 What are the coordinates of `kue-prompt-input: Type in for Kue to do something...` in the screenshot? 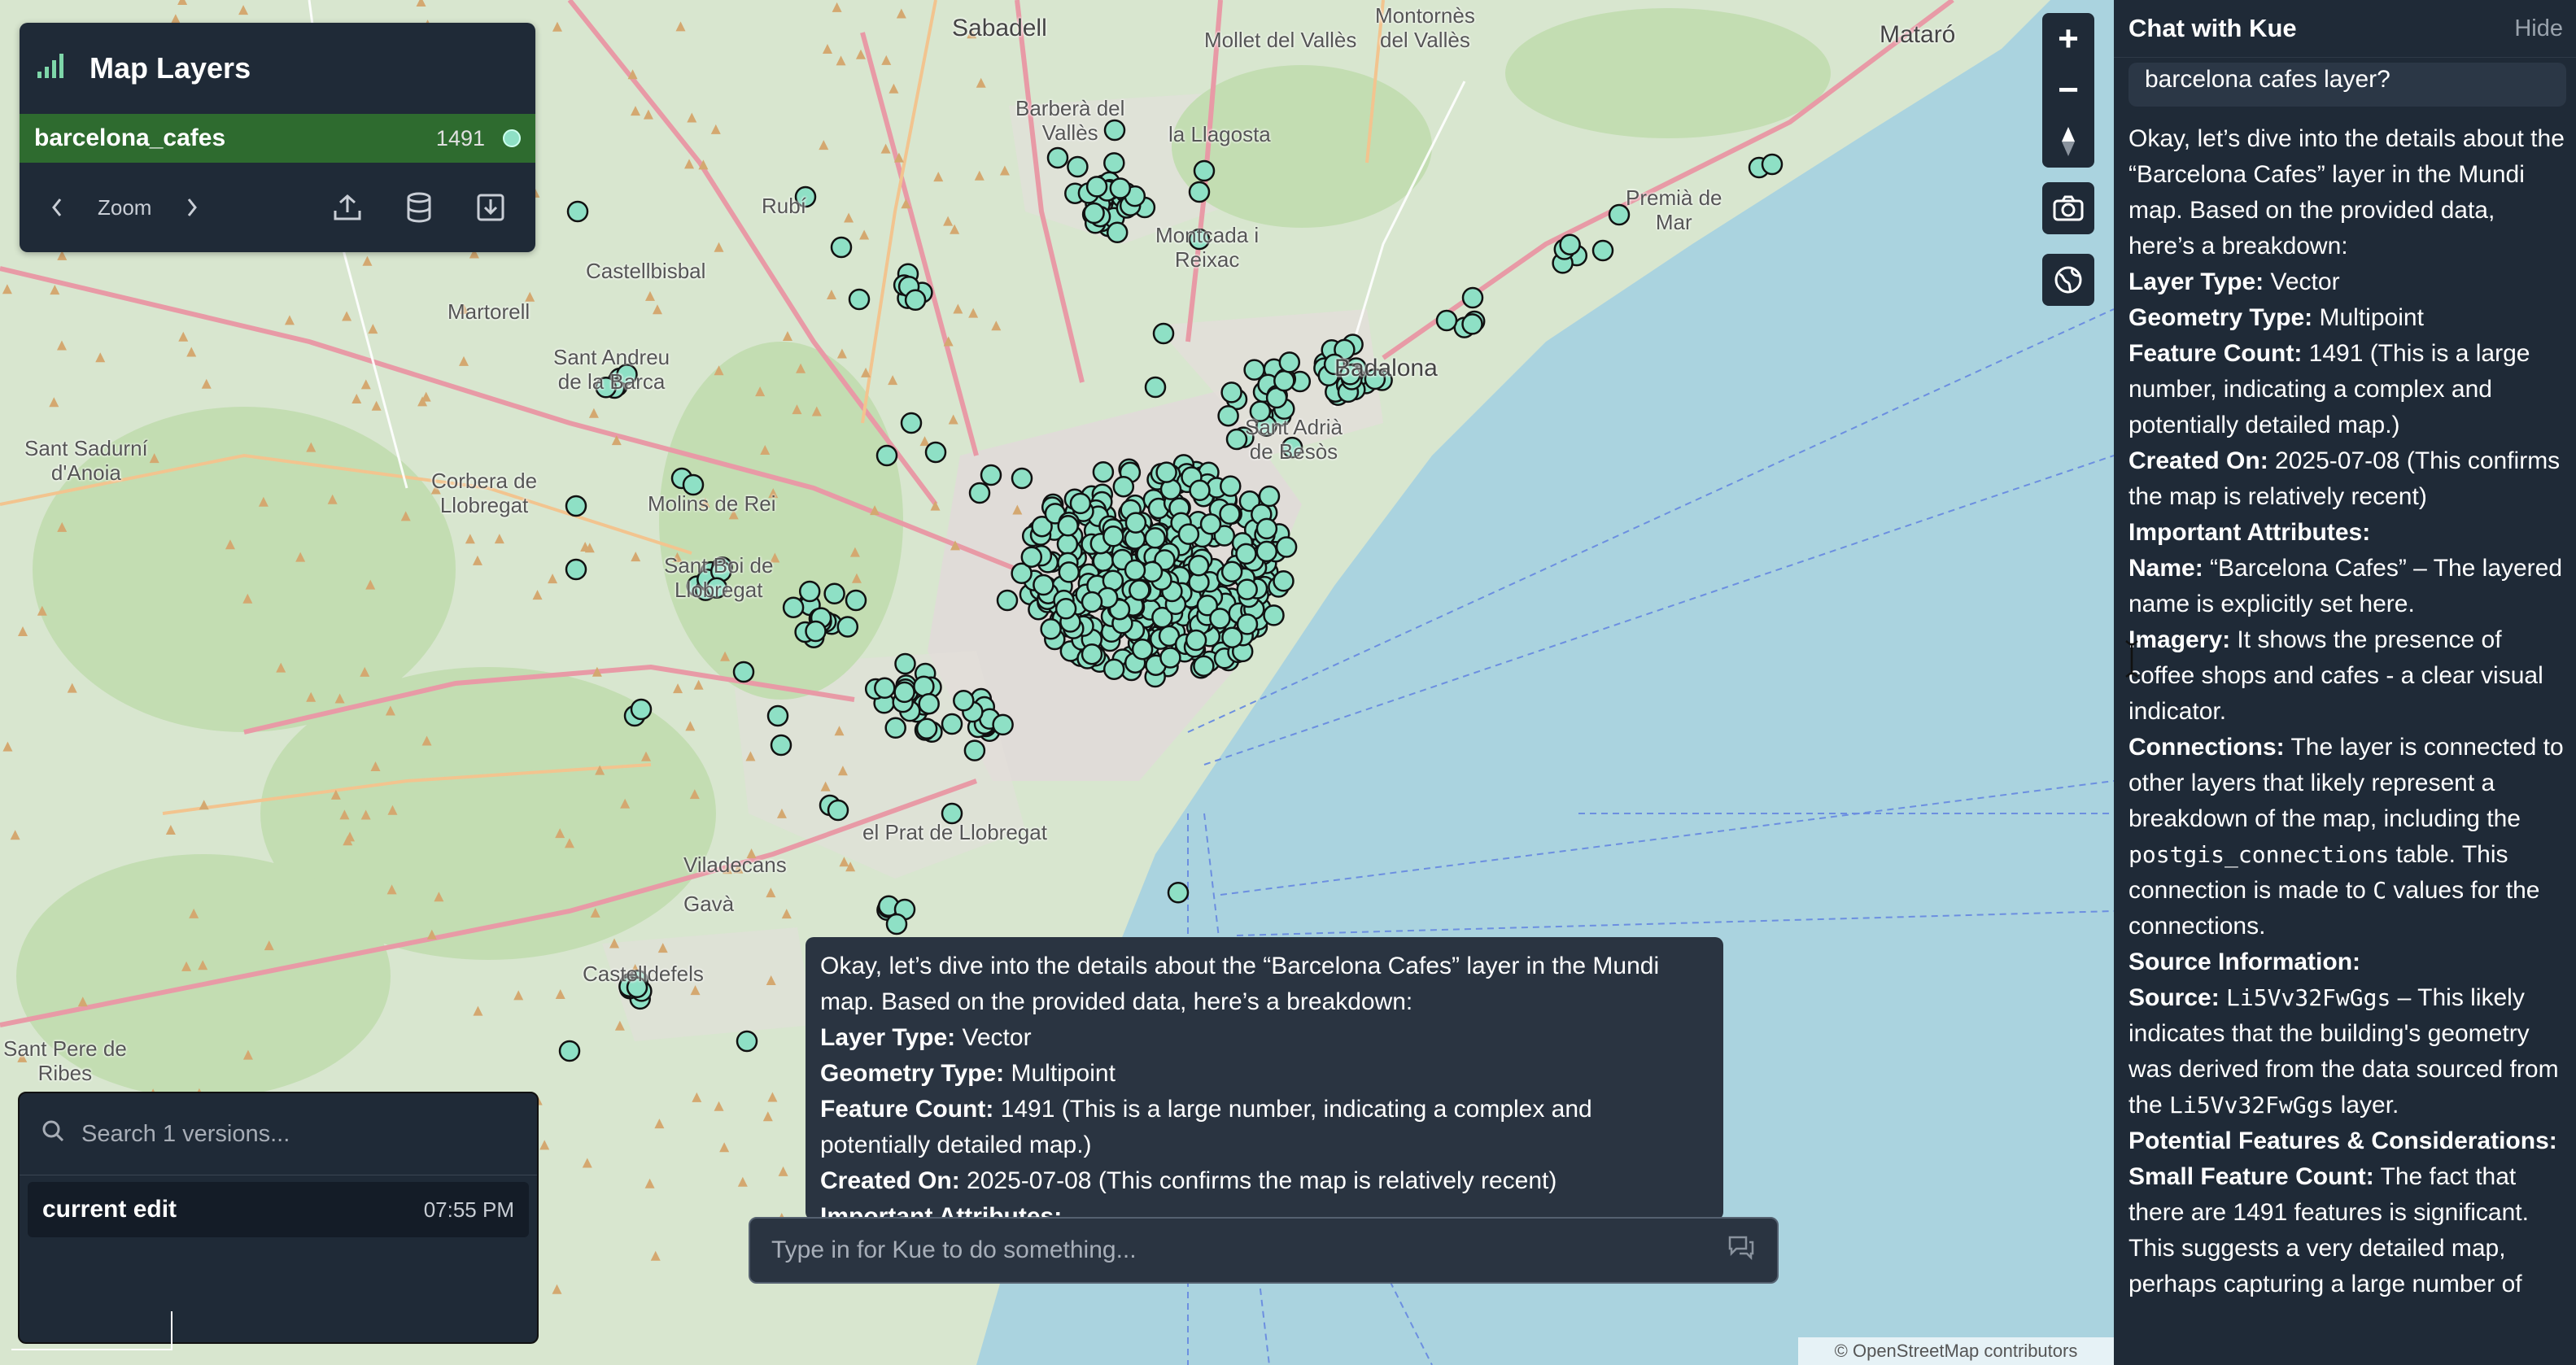 It's located at (1264, 1250).